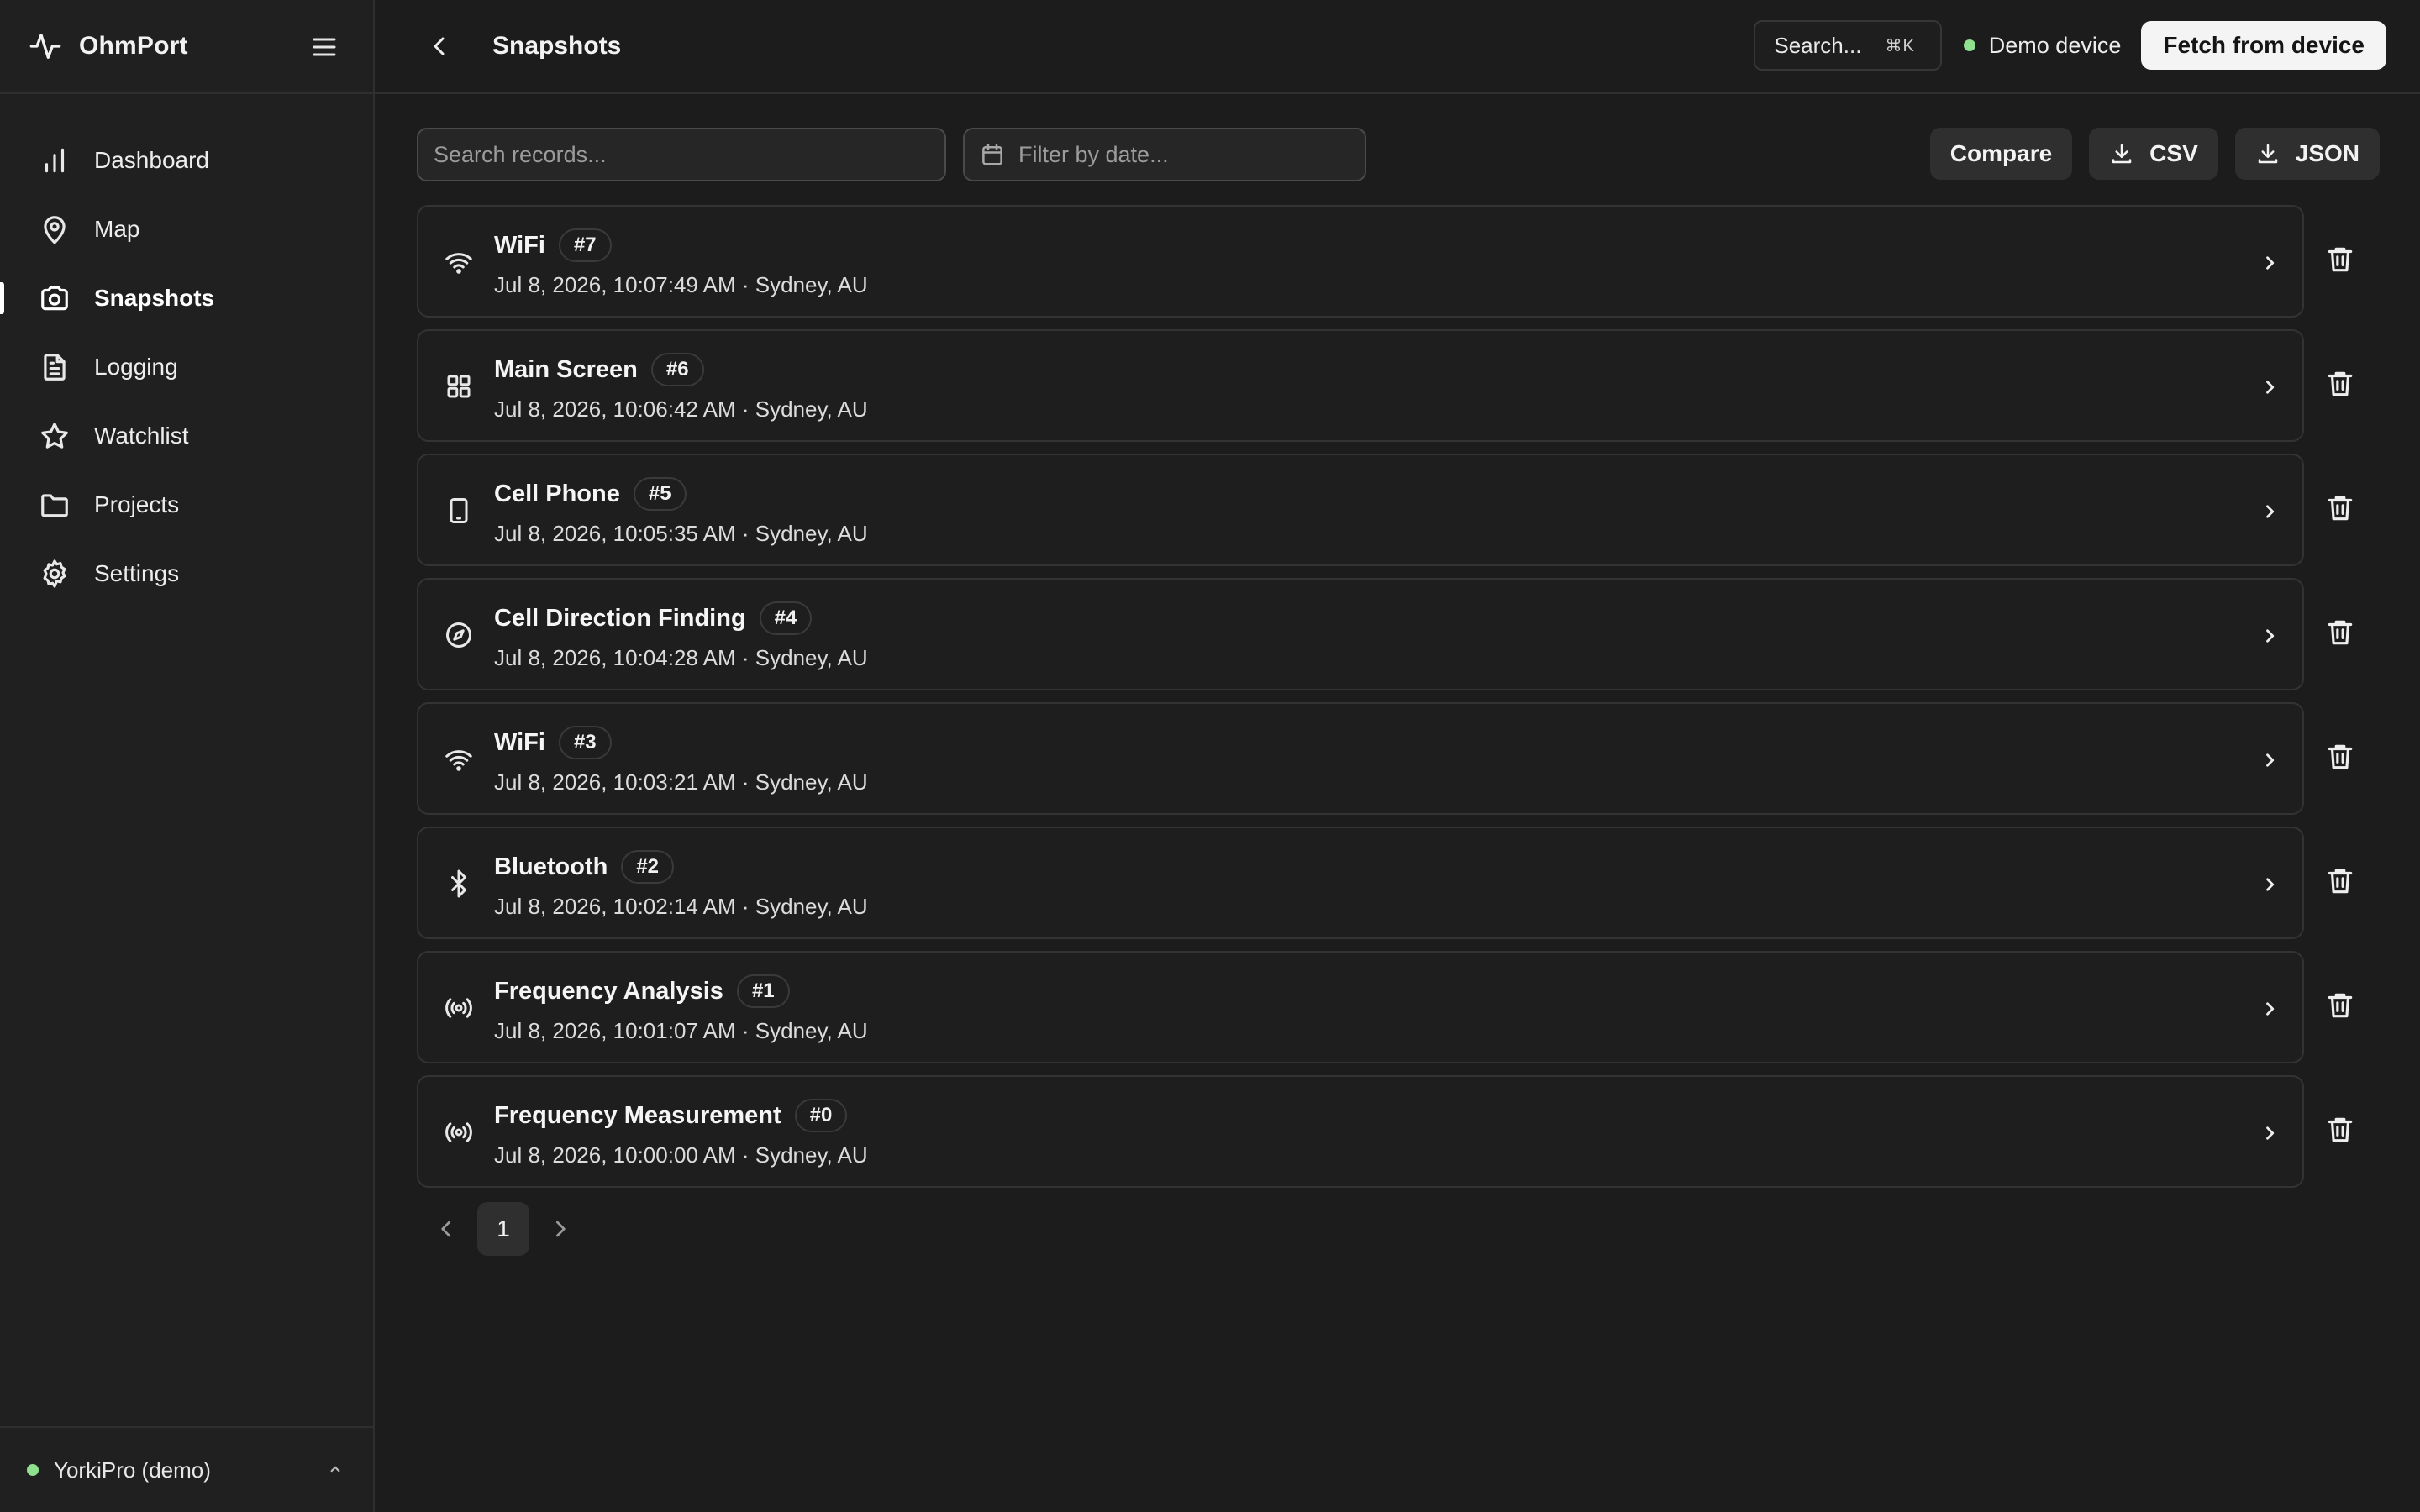  What do you see at coordinates (2173, 153) in the screenshot?
I see `export-csv-label: CSV` at bounding box center [2173, 153].